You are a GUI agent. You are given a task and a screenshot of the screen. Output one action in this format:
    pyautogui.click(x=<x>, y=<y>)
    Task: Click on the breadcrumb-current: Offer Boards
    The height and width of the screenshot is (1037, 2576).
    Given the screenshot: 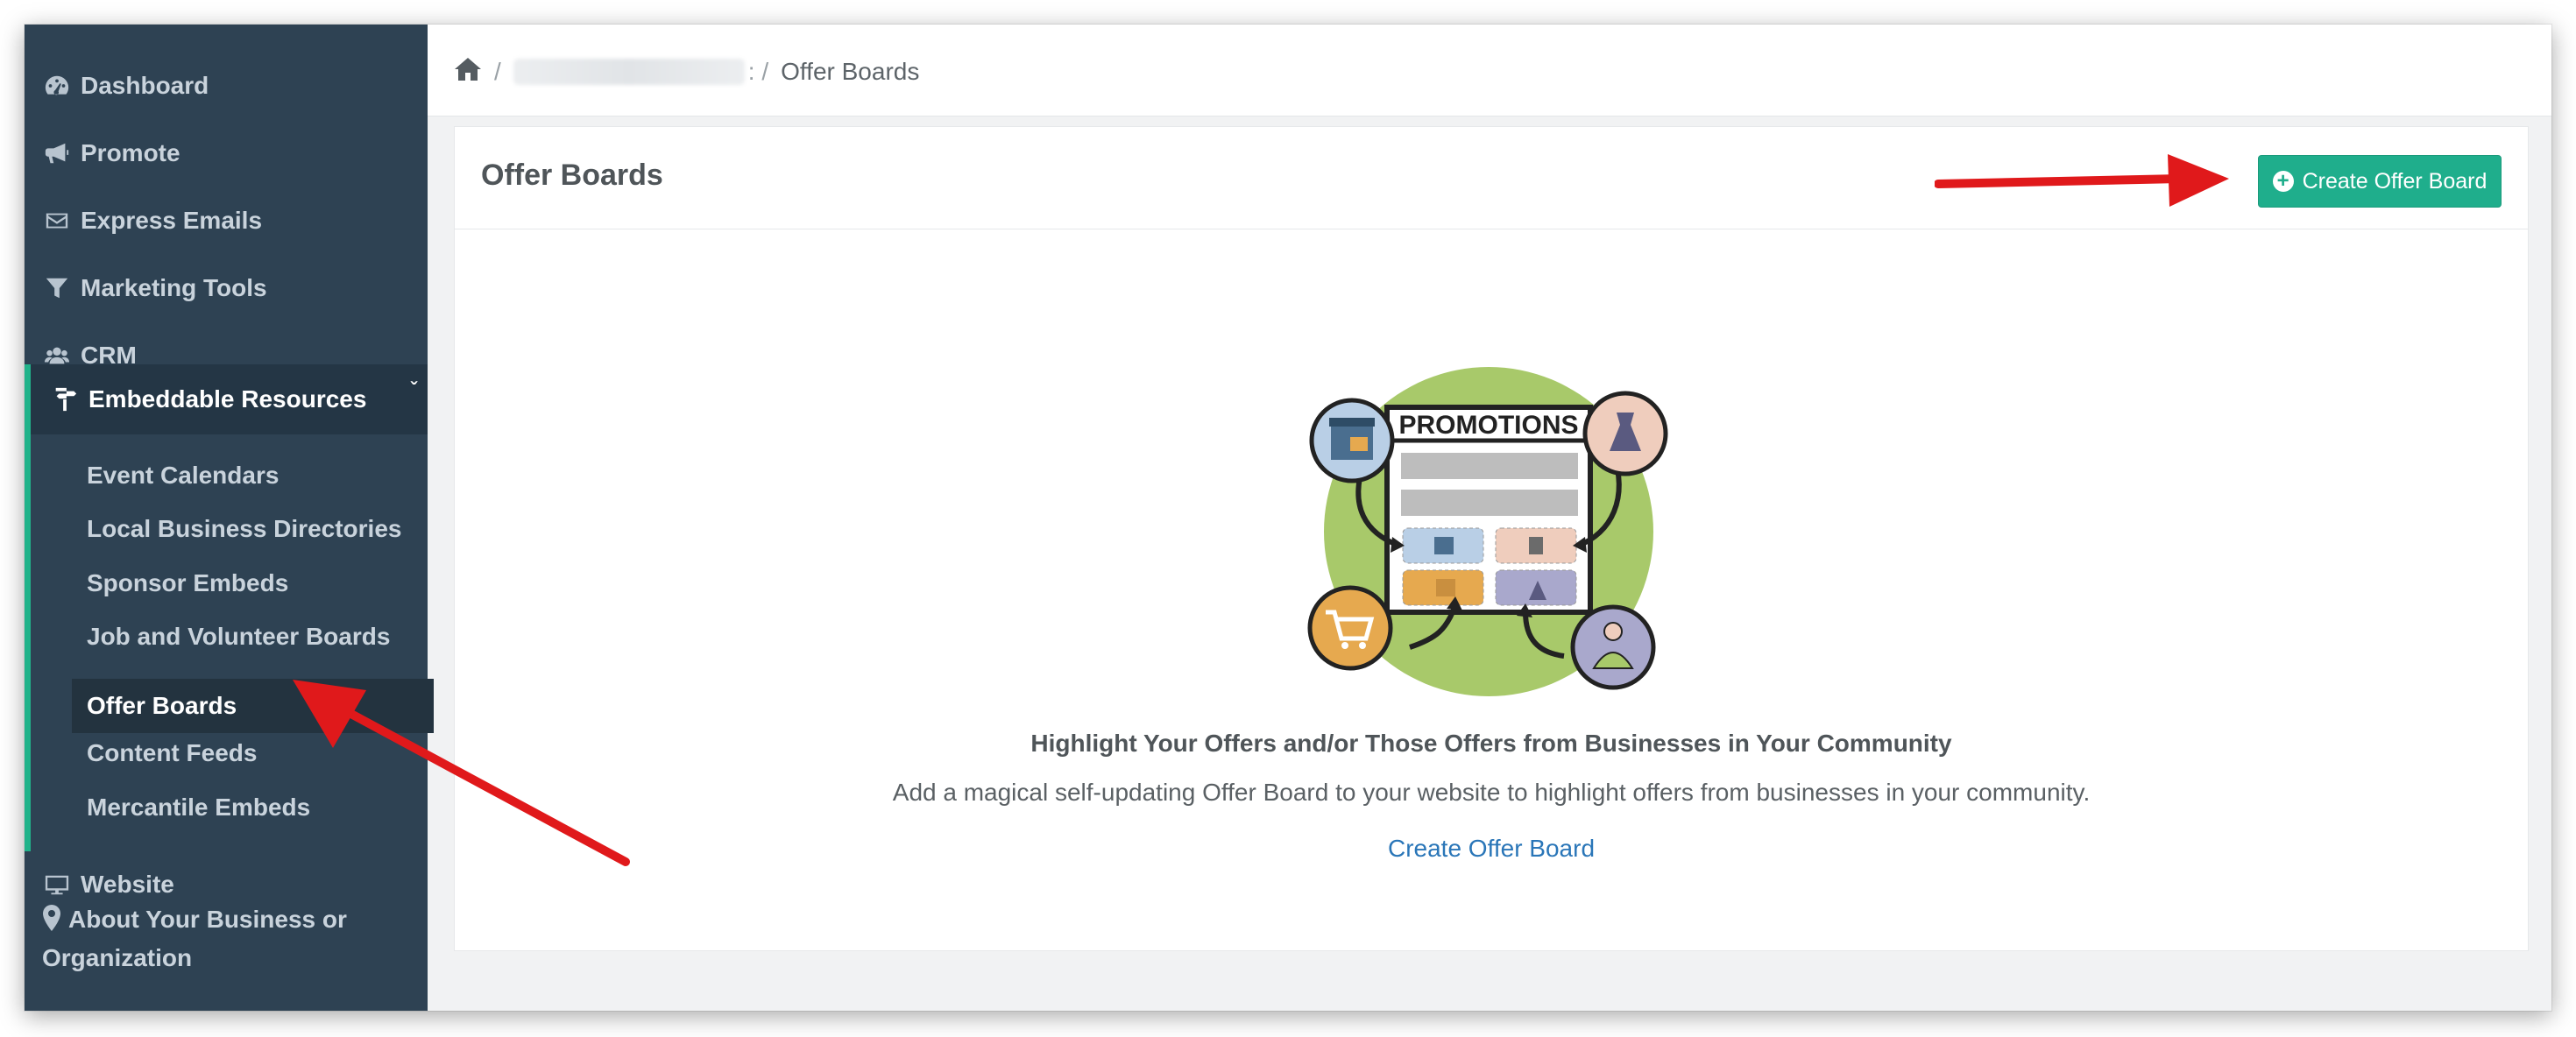 What is the action you would take?
    pyautogui.click(x=850, y=71)
    